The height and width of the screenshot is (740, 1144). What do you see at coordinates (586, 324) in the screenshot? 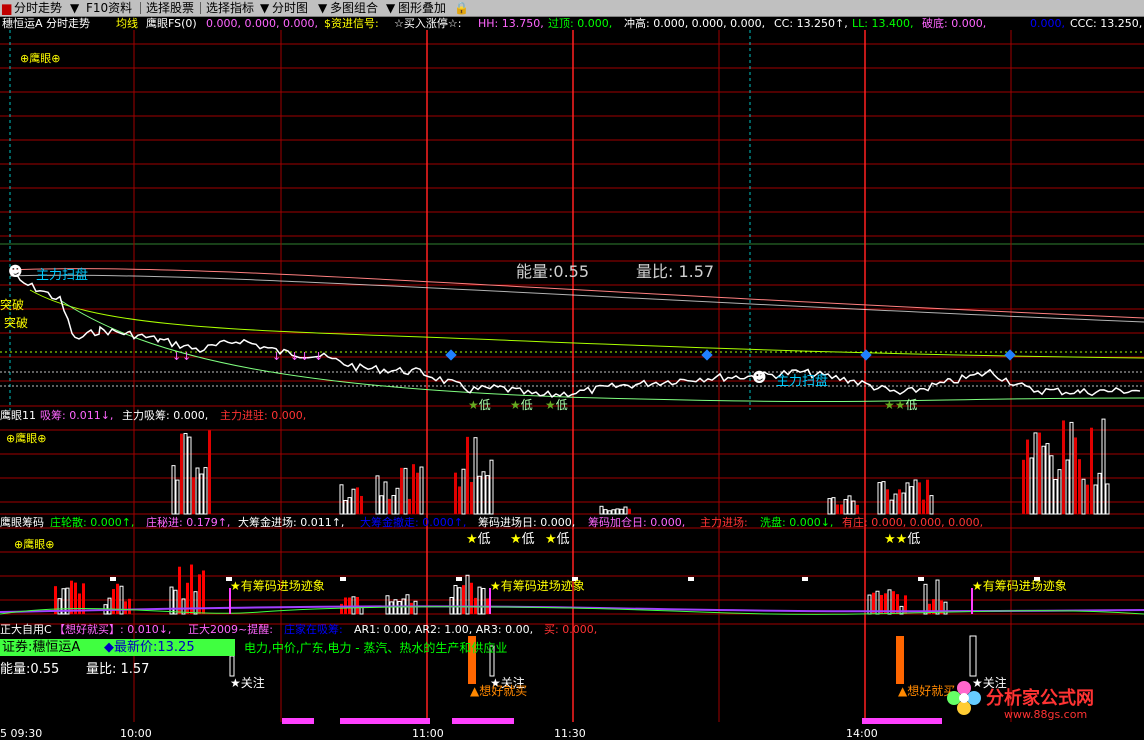
I see `ma-line-green` at bounding box center [586, 324].